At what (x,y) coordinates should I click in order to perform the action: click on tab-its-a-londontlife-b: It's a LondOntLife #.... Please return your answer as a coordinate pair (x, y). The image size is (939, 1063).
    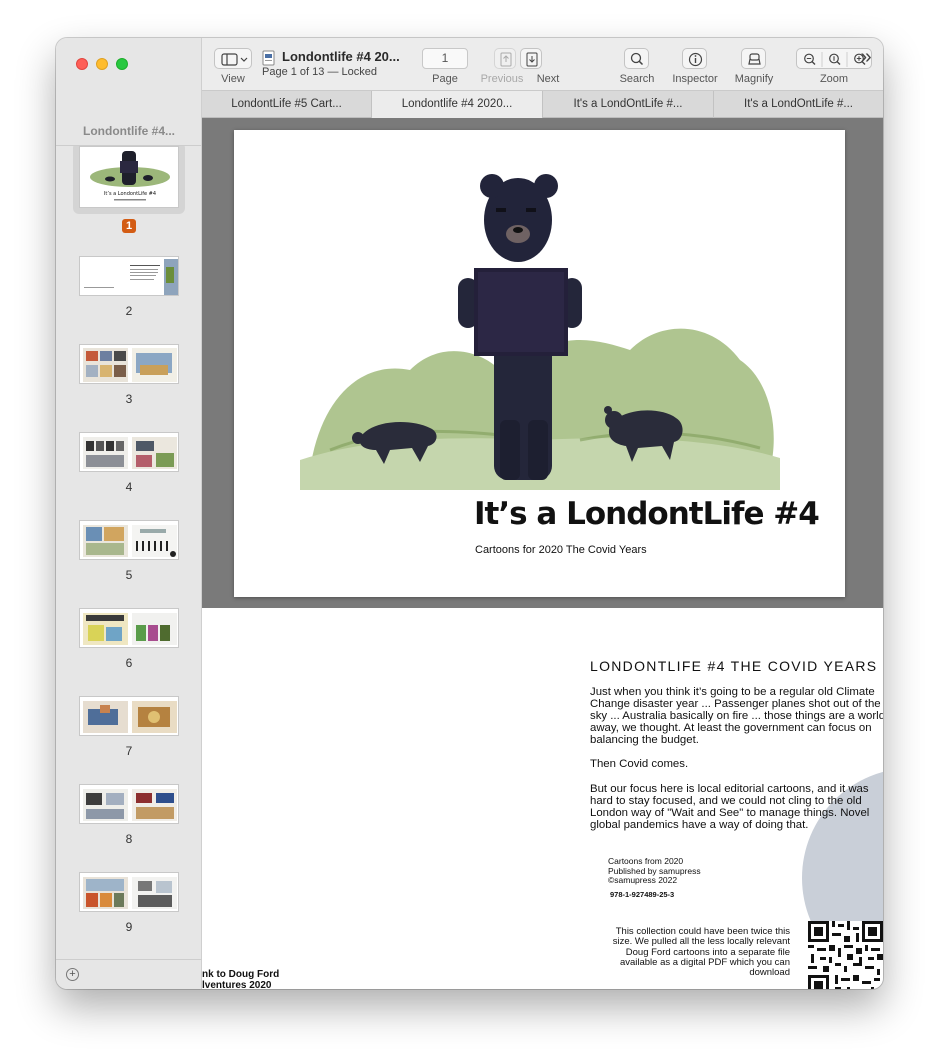
    Looking at the image, I should click on (798, 104).